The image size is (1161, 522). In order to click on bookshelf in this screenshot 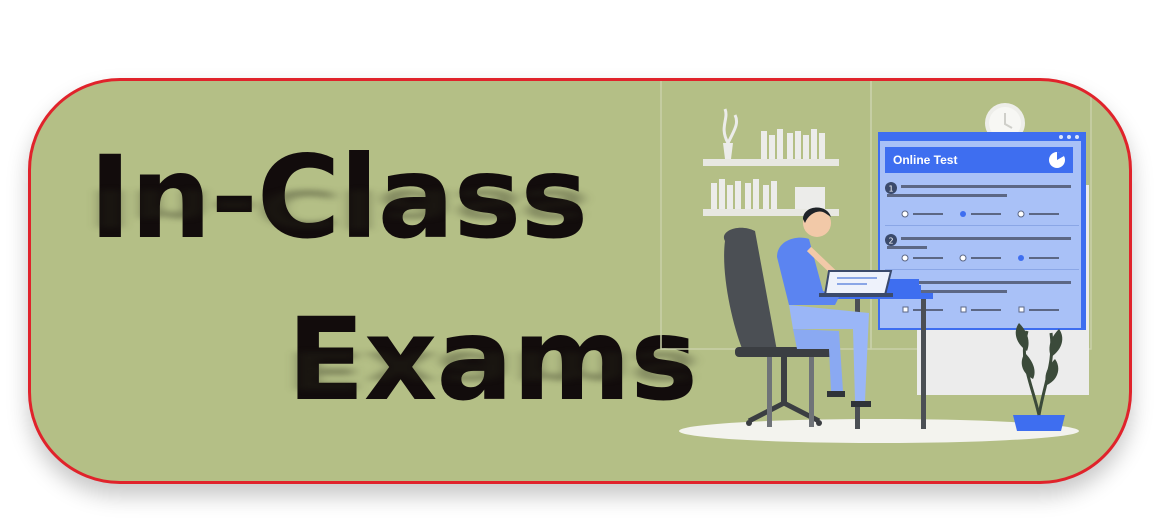, I will do `click(771, 162)`.